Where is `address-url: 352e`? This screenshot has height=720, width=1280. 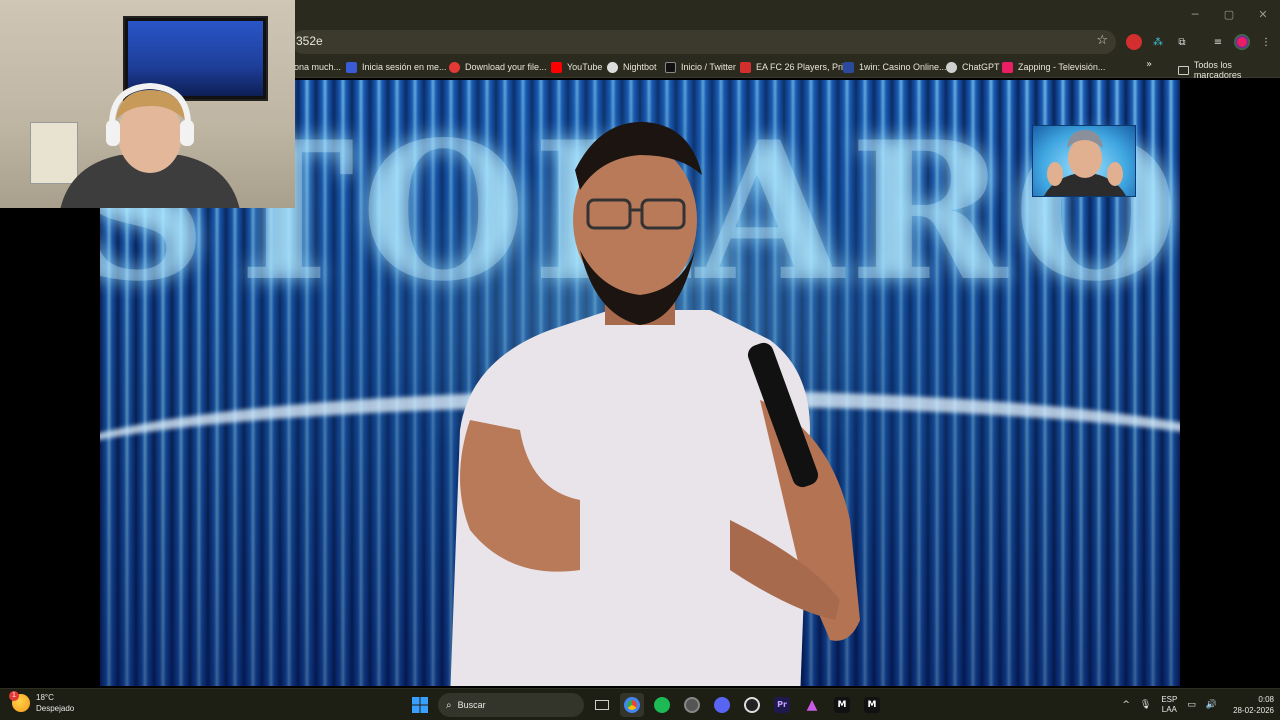
address-url: 352e is located at coordinates (309, 41).